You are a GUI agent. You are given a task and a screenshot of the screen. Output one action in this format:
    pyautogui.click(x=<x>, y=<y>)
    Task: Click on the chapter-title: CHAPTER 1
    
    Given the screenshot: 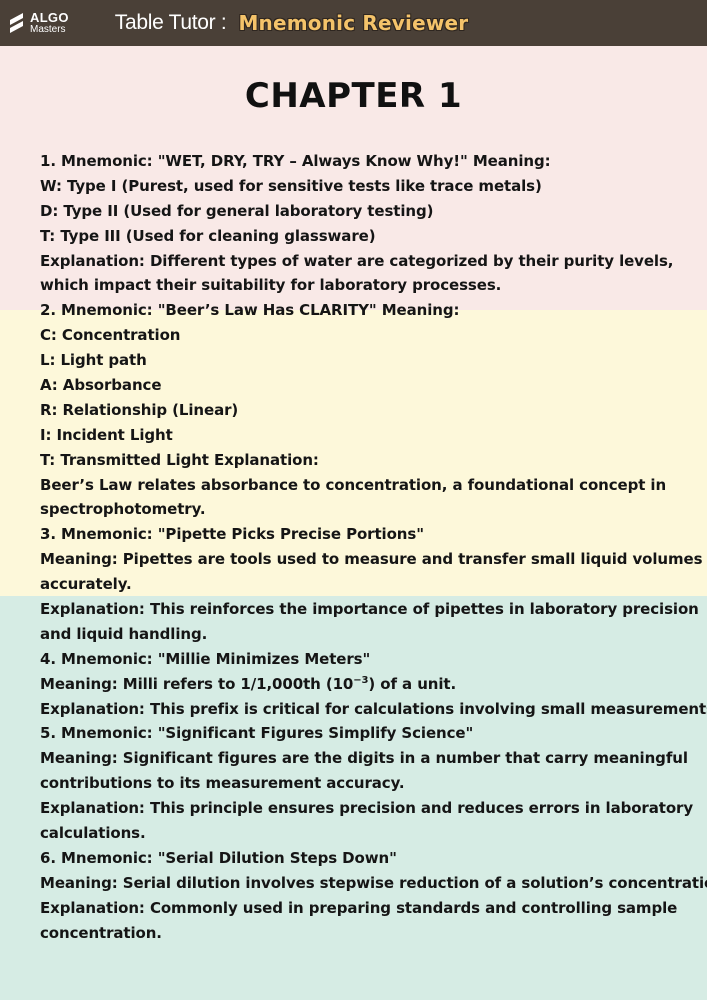 What is the action you would take?
    pyautogui.click(x=353, y=96)
    